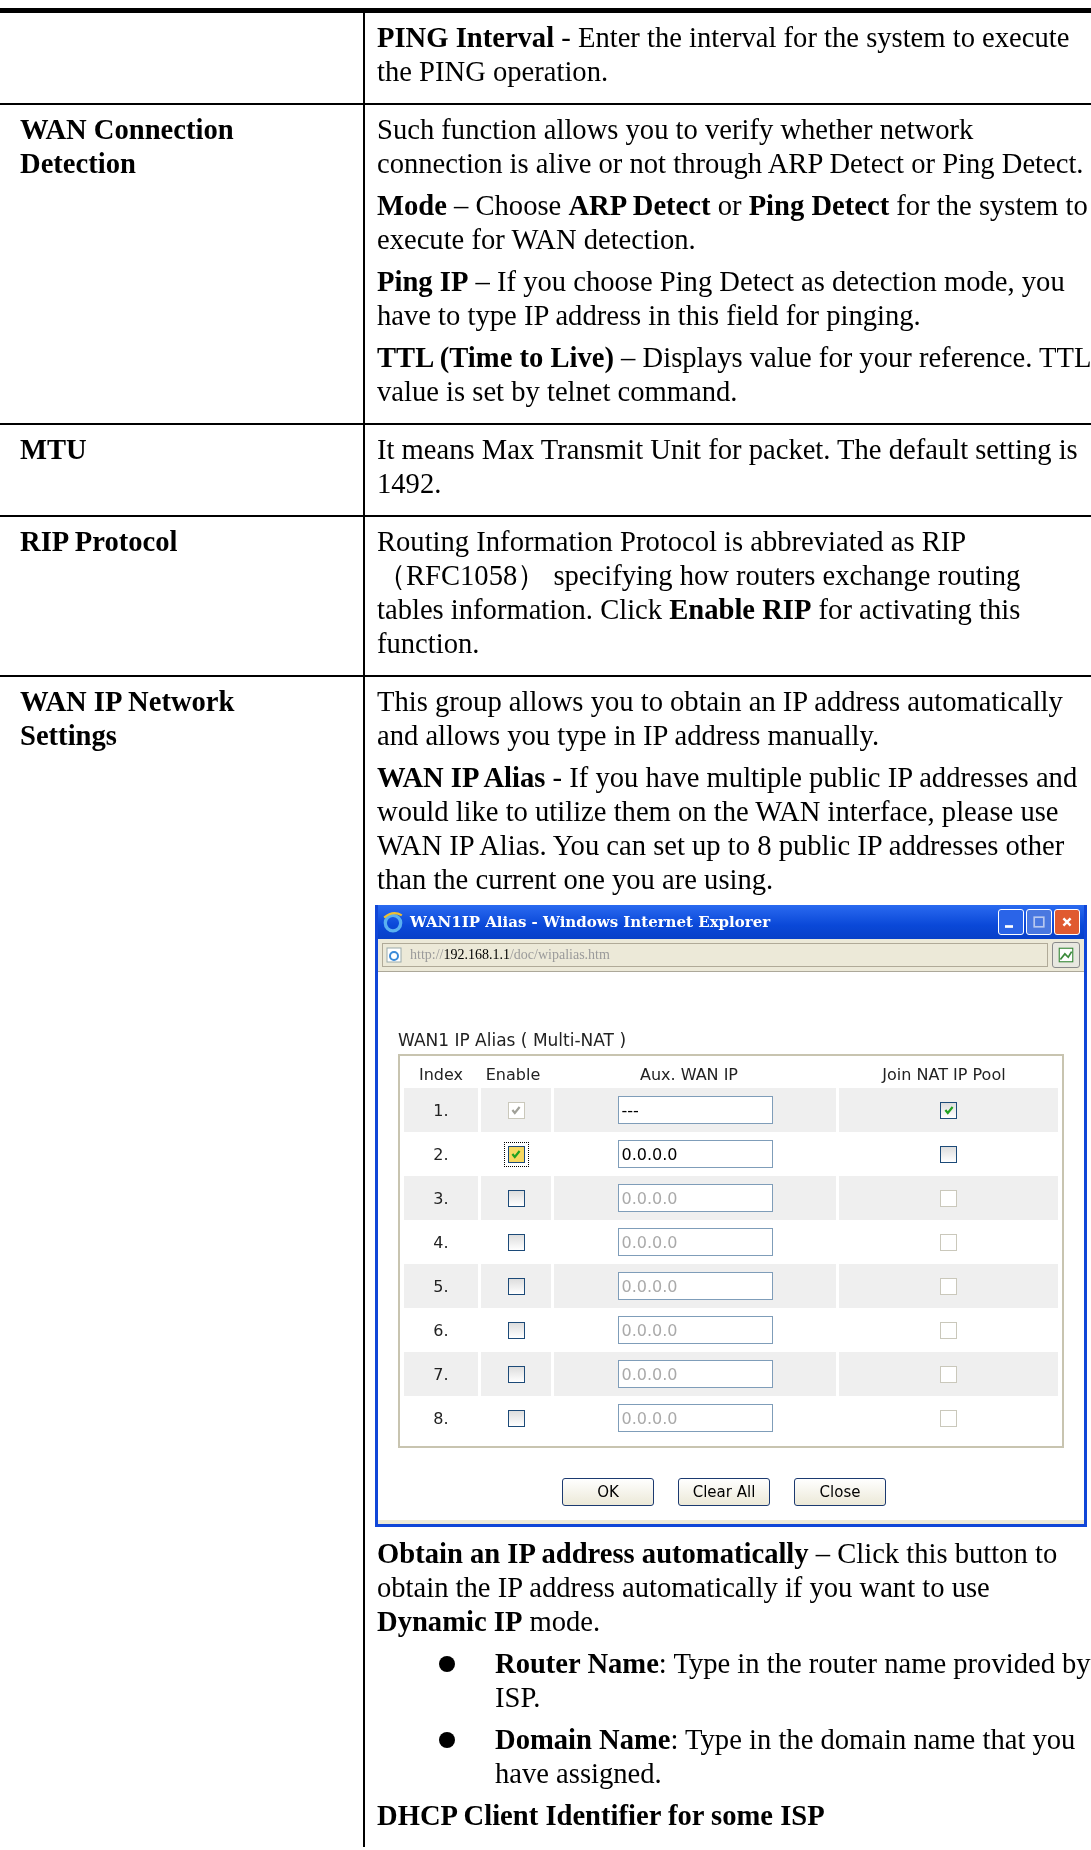 This screenshot has width=1091, height=1850. I want to click on column-header: Enable, so click(513, 1074).